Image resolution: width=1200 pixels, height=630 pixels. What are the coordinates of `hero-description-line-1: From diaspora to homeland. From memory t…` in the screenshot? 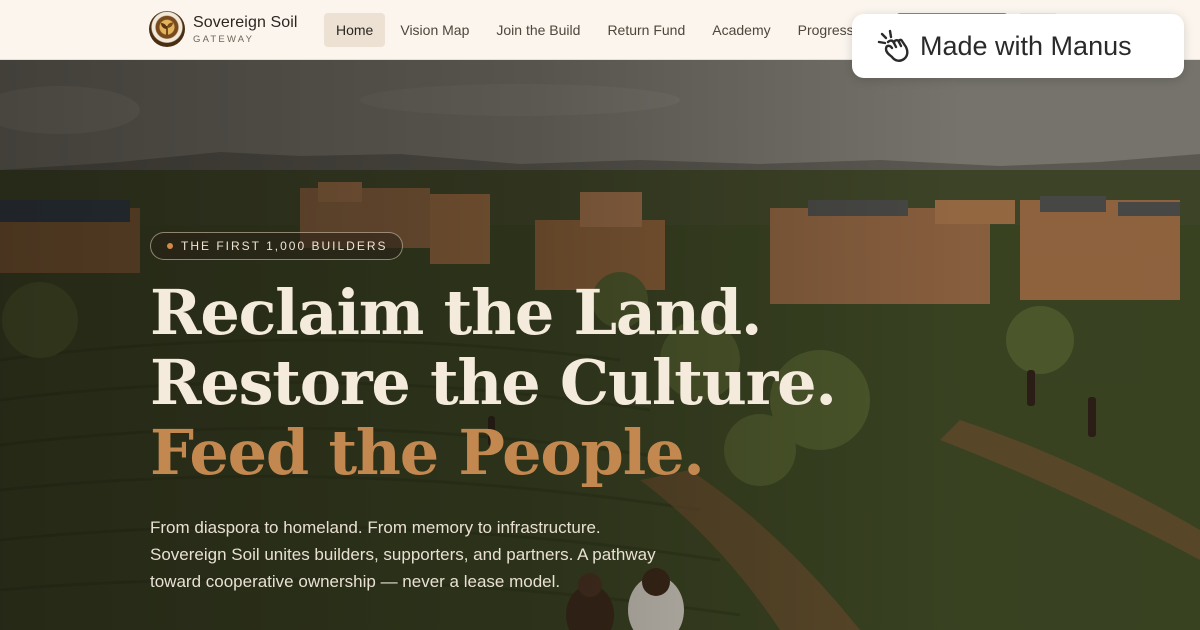 It's located at (375, 527).